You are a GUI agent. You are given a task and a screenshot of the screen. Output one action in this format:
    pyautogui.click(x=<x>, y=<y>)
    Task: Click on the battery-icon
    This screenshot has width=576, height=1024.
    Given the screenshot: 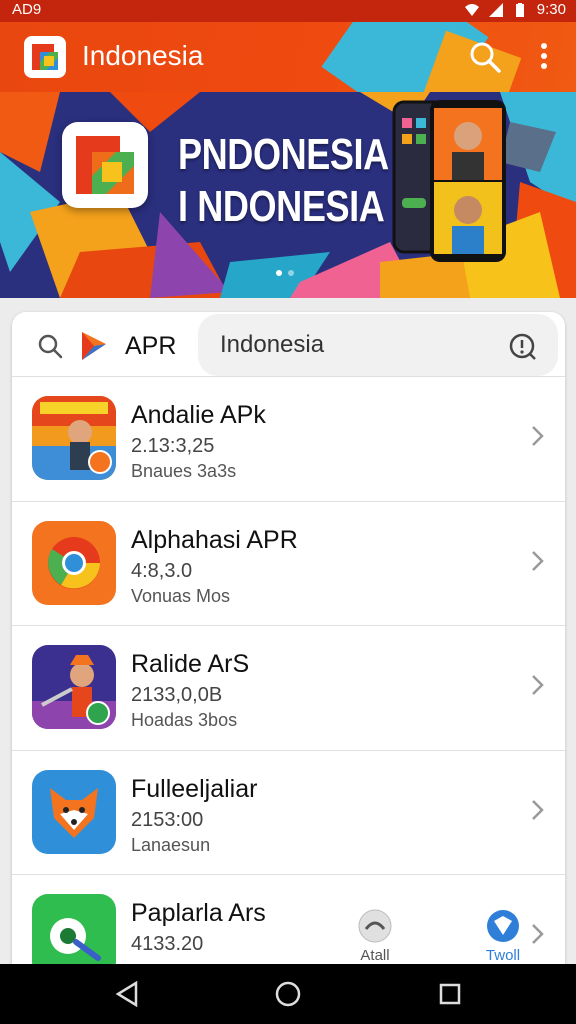 What is the action you would take?
    pyautogui.click(x=519, y=9)
    